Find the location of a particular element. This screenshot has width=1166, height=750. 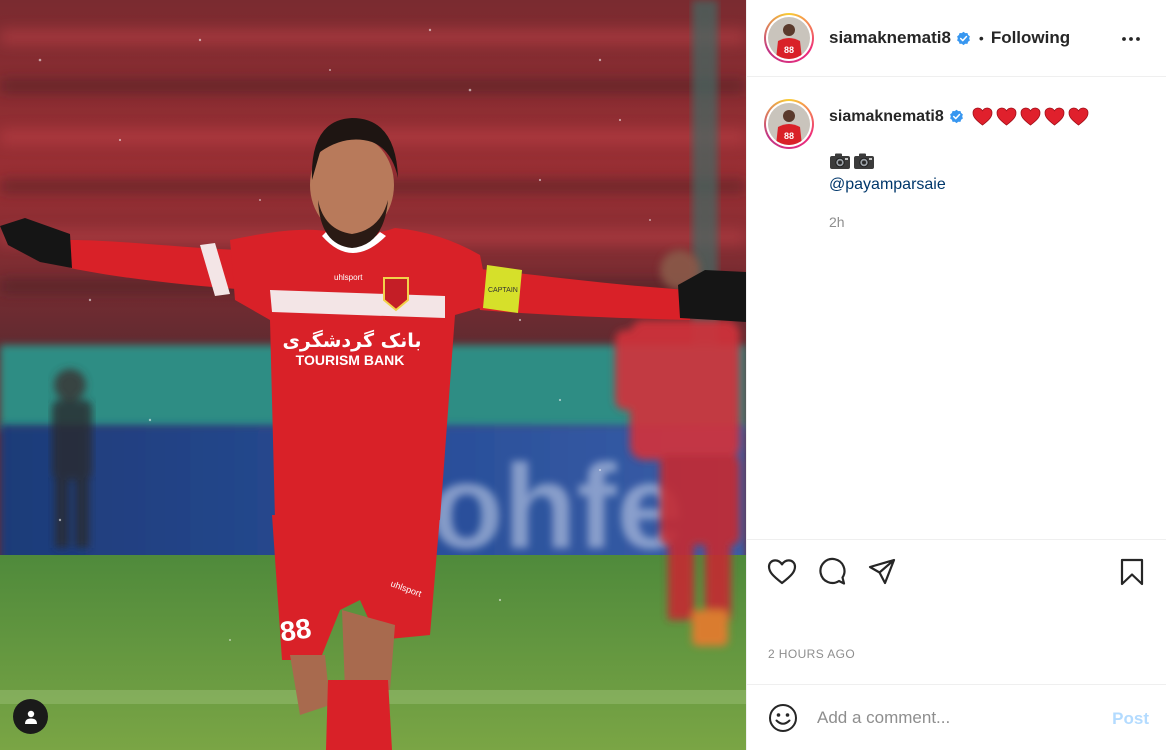

comment-input is located at coordinates (957, 717).